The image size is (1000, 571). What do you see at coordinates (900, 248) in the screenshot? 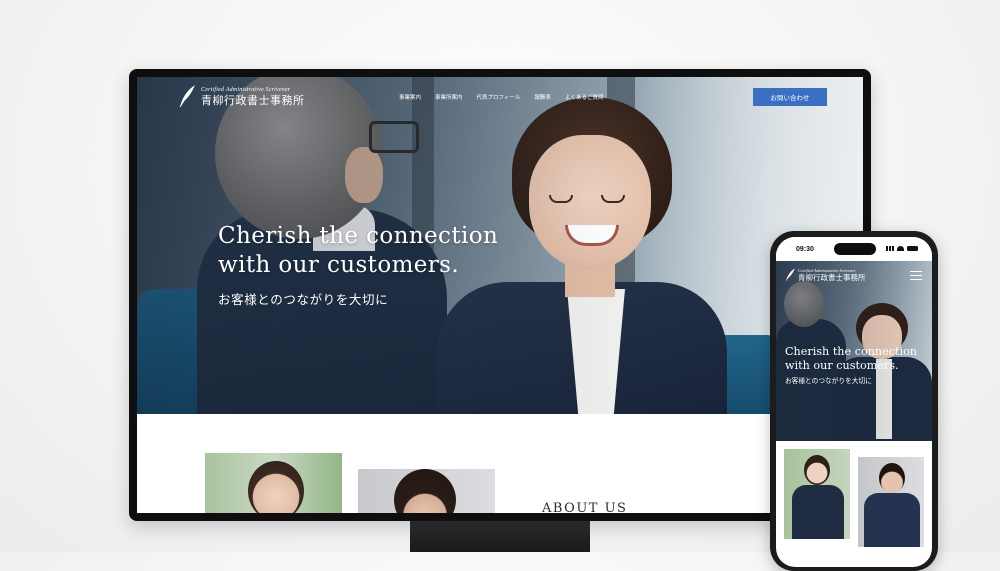
I see `wifi-icon` at bounding box center [900, 248].